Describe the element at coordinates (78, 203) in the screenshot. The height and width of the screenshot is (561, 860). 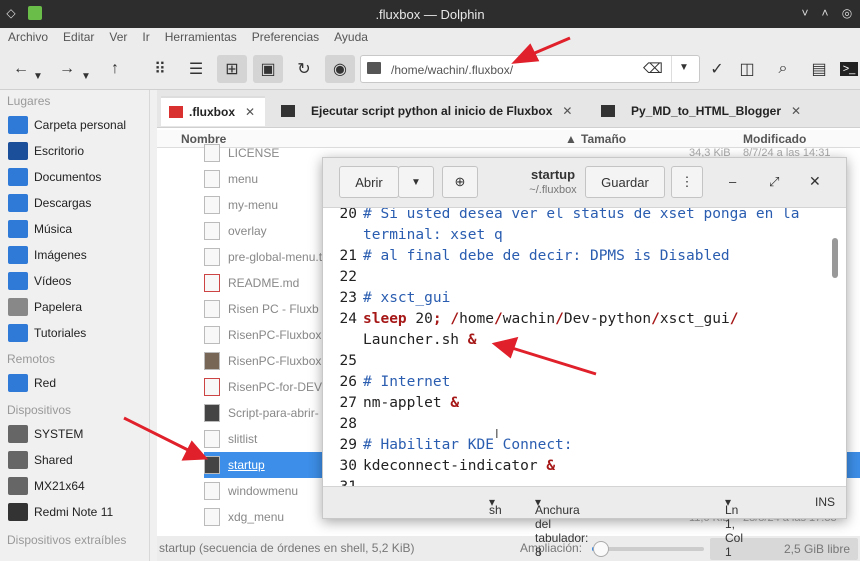
I see `sidebar-item-descargas: Descargas` at that location.